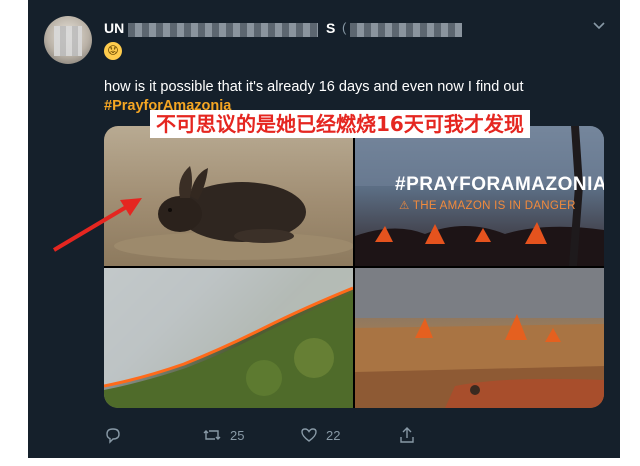 The image size is (640, 466). I want to click on avatar, so click(68, 40).